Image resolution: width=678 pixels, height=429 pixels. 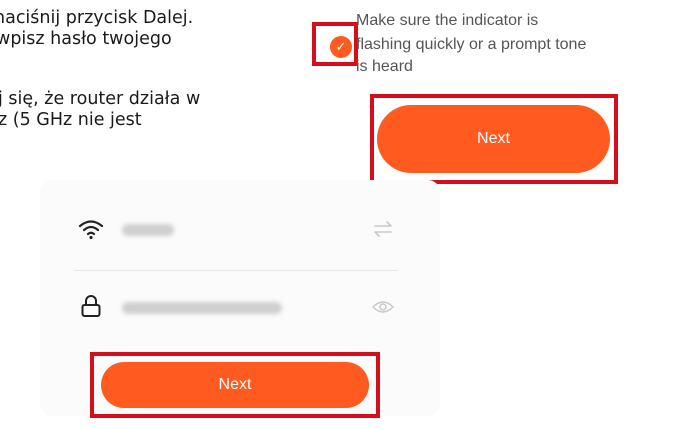 What do you see at coordinates (235, 385) in the screenshot?
I see `highlight-frame-next-bottom` at bounding box center [235, 385].